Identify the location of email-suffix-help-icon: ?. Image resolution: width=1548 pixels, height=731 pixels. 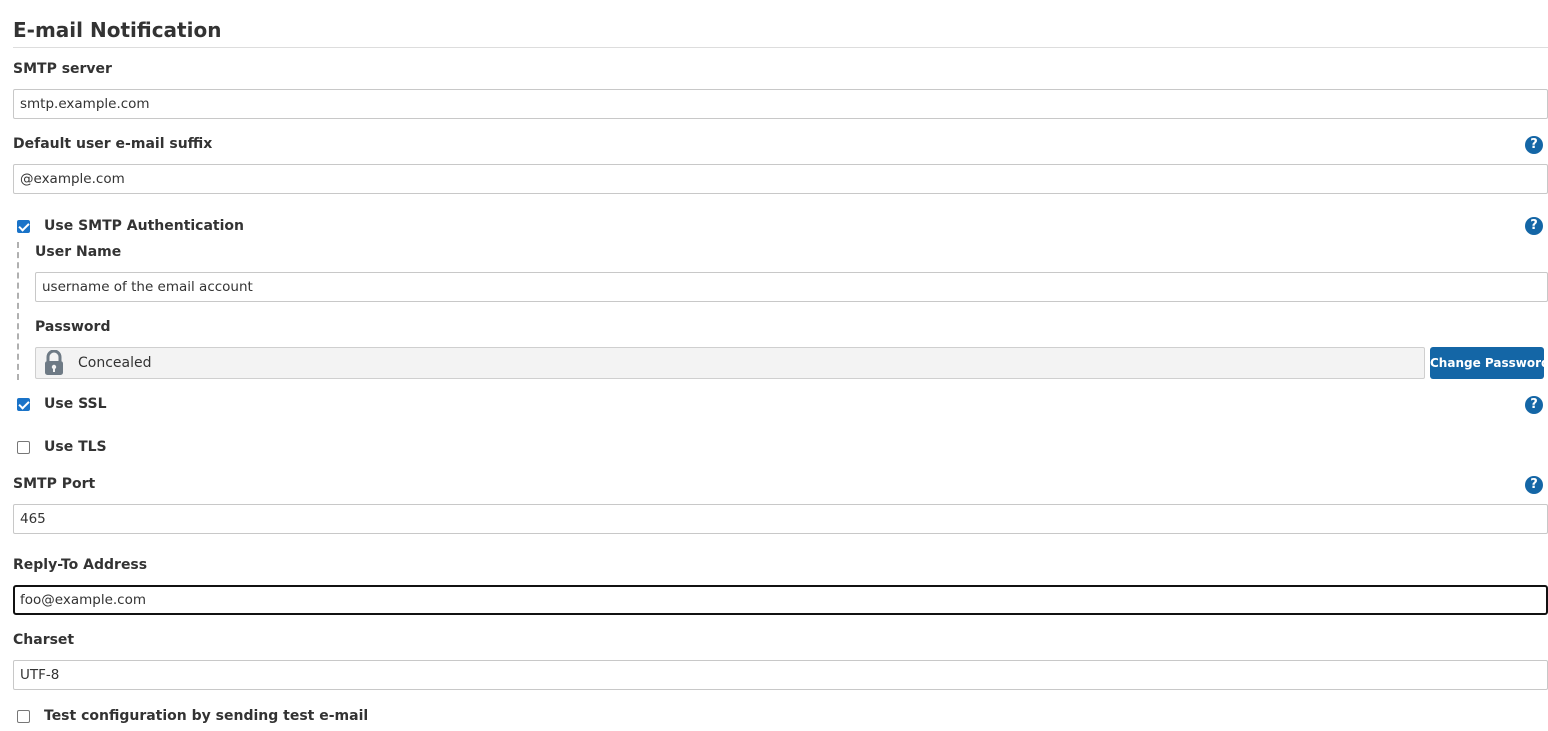
(1534, 145).